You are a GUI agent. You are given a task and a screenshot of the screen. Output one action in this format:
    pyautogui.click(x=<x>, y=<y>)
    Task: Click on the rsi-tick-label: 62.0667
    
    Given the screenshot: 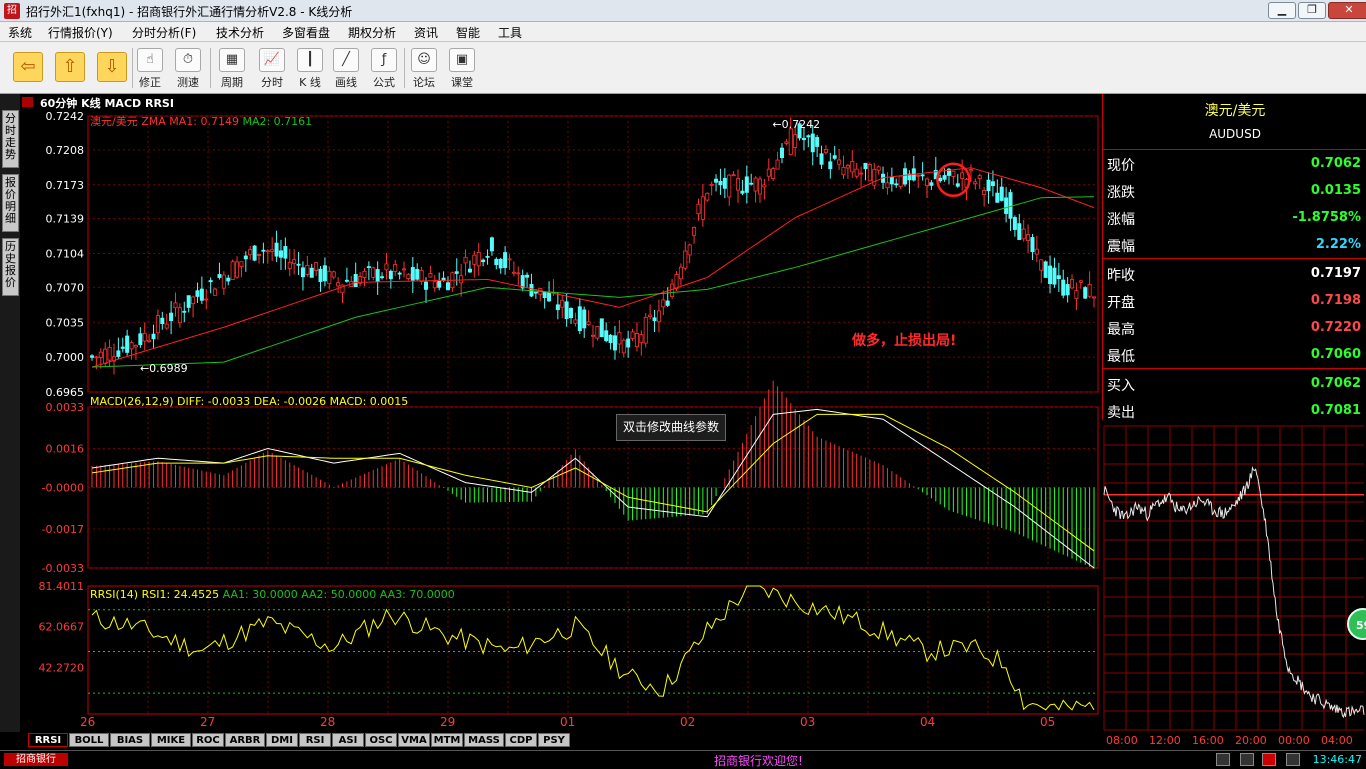 What is the action you would take?
    pyautogui.click(x=62, y=626)
    